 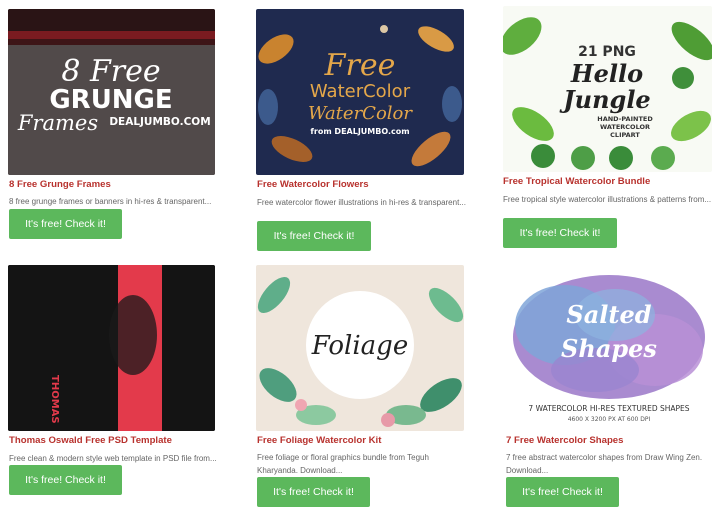 What do you see at coordinates (607, 52) in the screenshot?
I see `svg-text: 21 PNG` at bounding box center [607, 52].